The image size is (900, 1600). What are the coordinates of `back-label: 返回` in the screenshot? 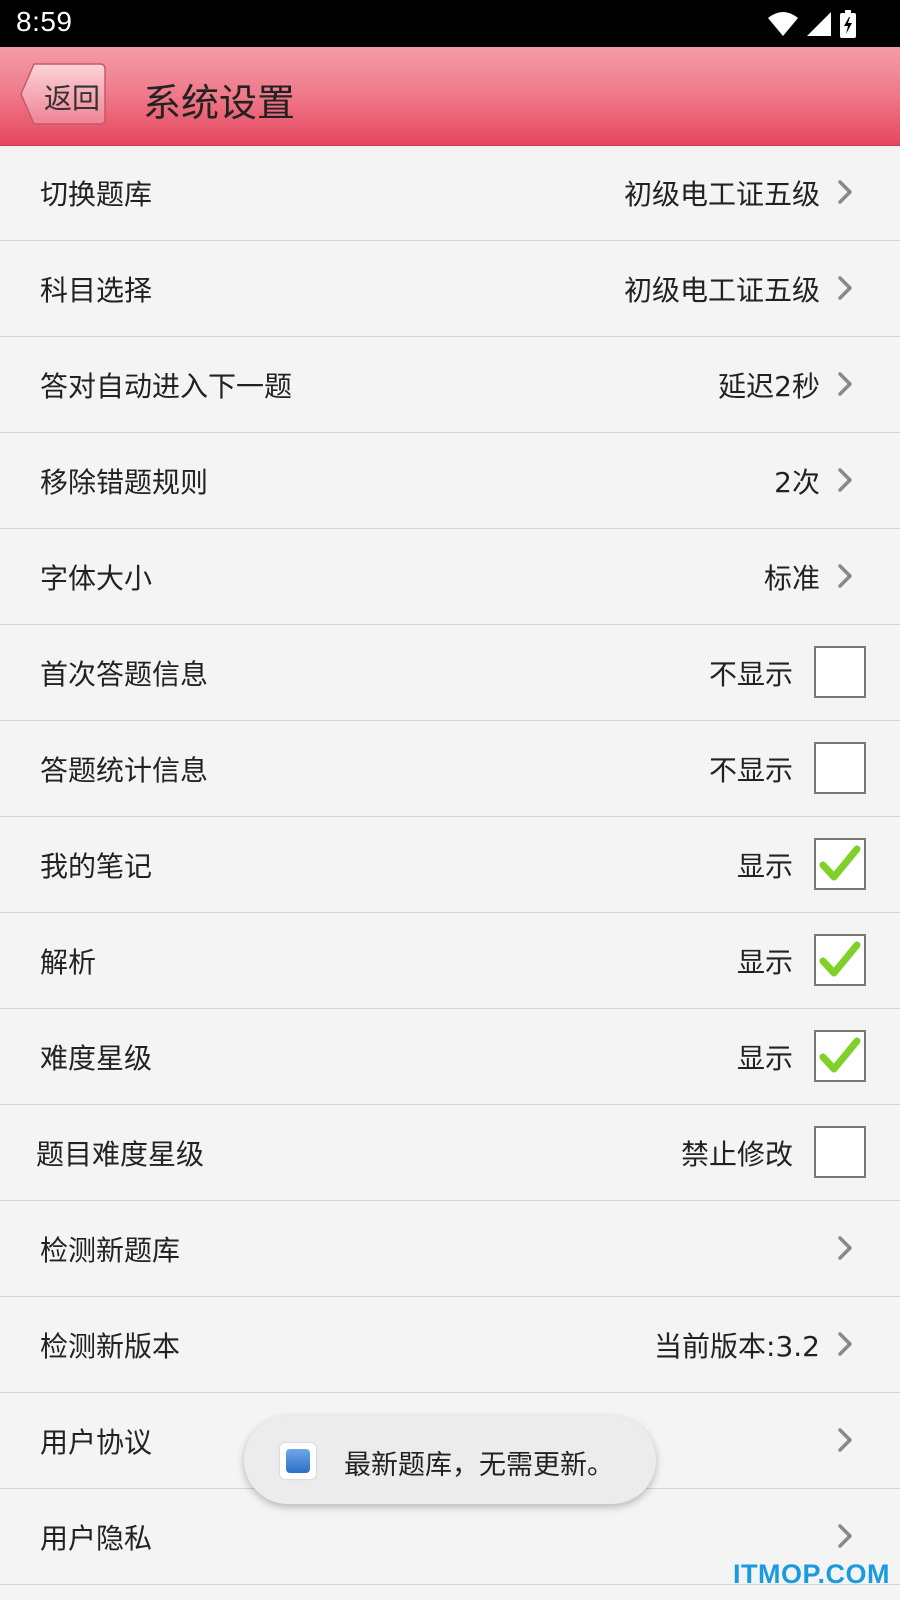 It's located at (72, 98).